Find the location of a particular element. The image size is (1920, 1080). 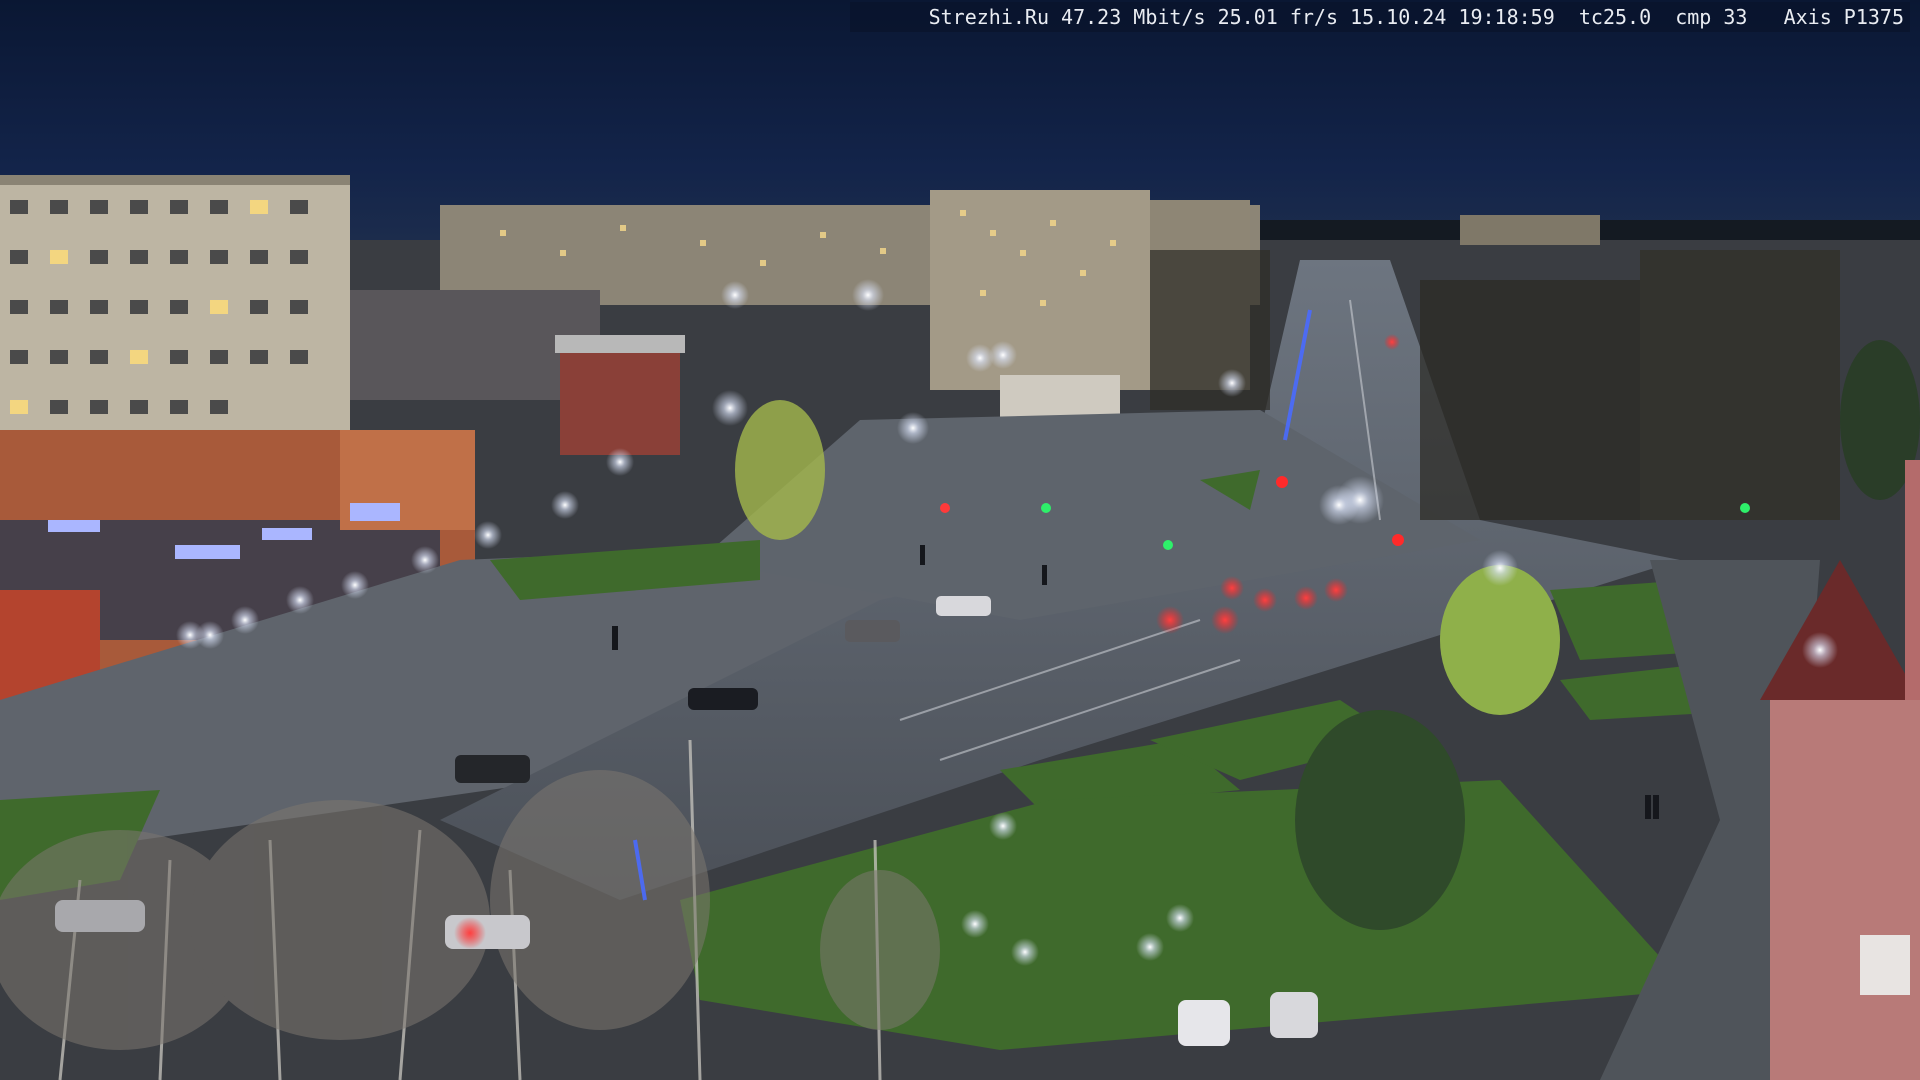

date-label: 15.10.24 is located at coordinates (1398, 17).